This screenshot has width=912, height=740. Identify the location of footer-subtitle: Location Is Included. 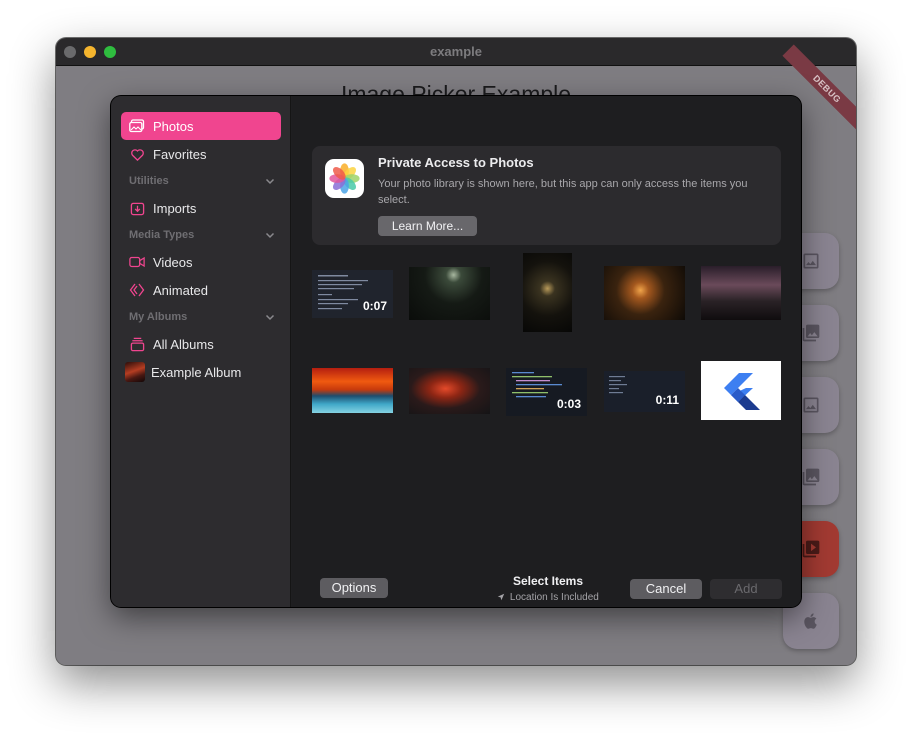
(548, 597).